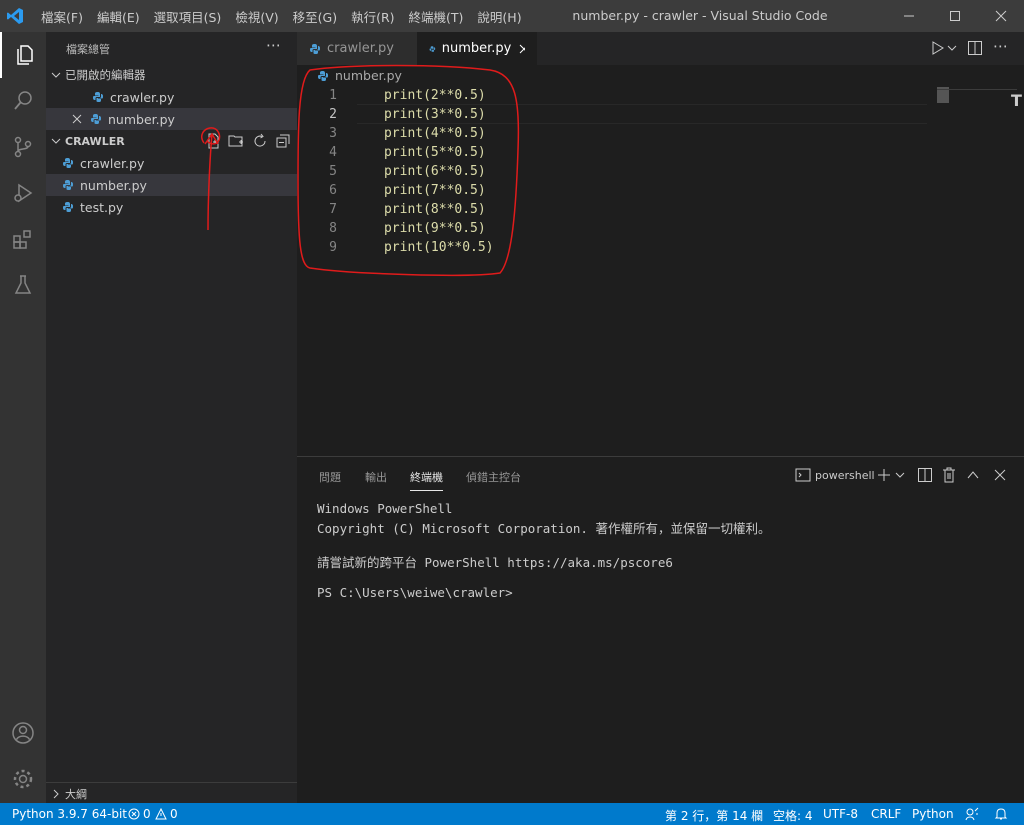  I want to click on manage-button, so click(23, 779).